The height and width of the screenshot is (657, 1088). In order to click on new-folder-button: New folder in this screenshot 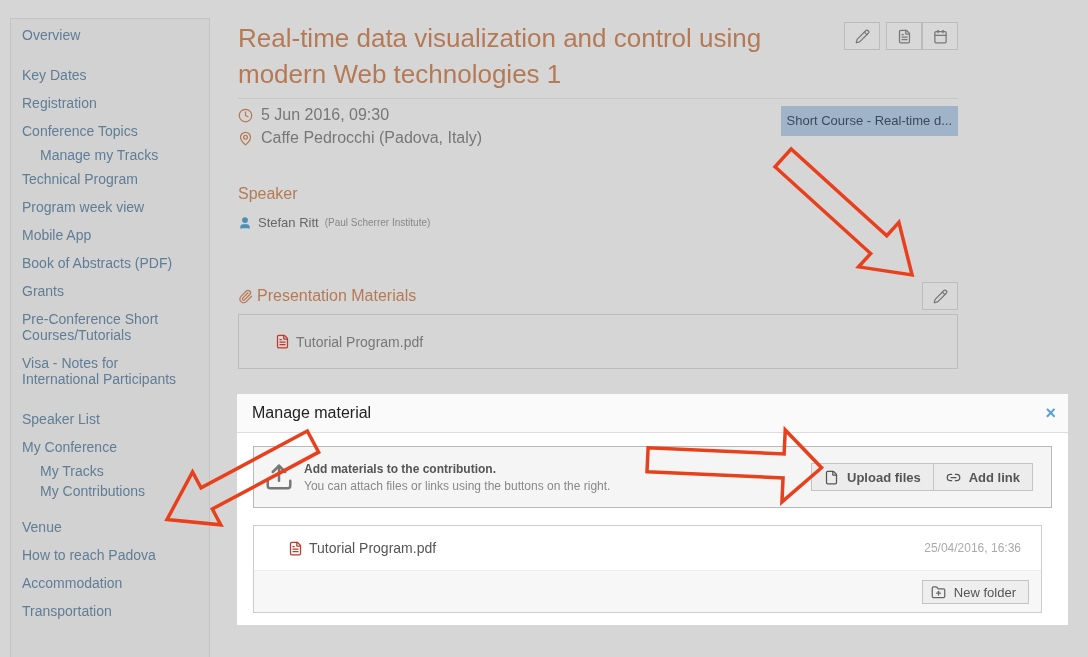, I will do `click(975, 592)`.